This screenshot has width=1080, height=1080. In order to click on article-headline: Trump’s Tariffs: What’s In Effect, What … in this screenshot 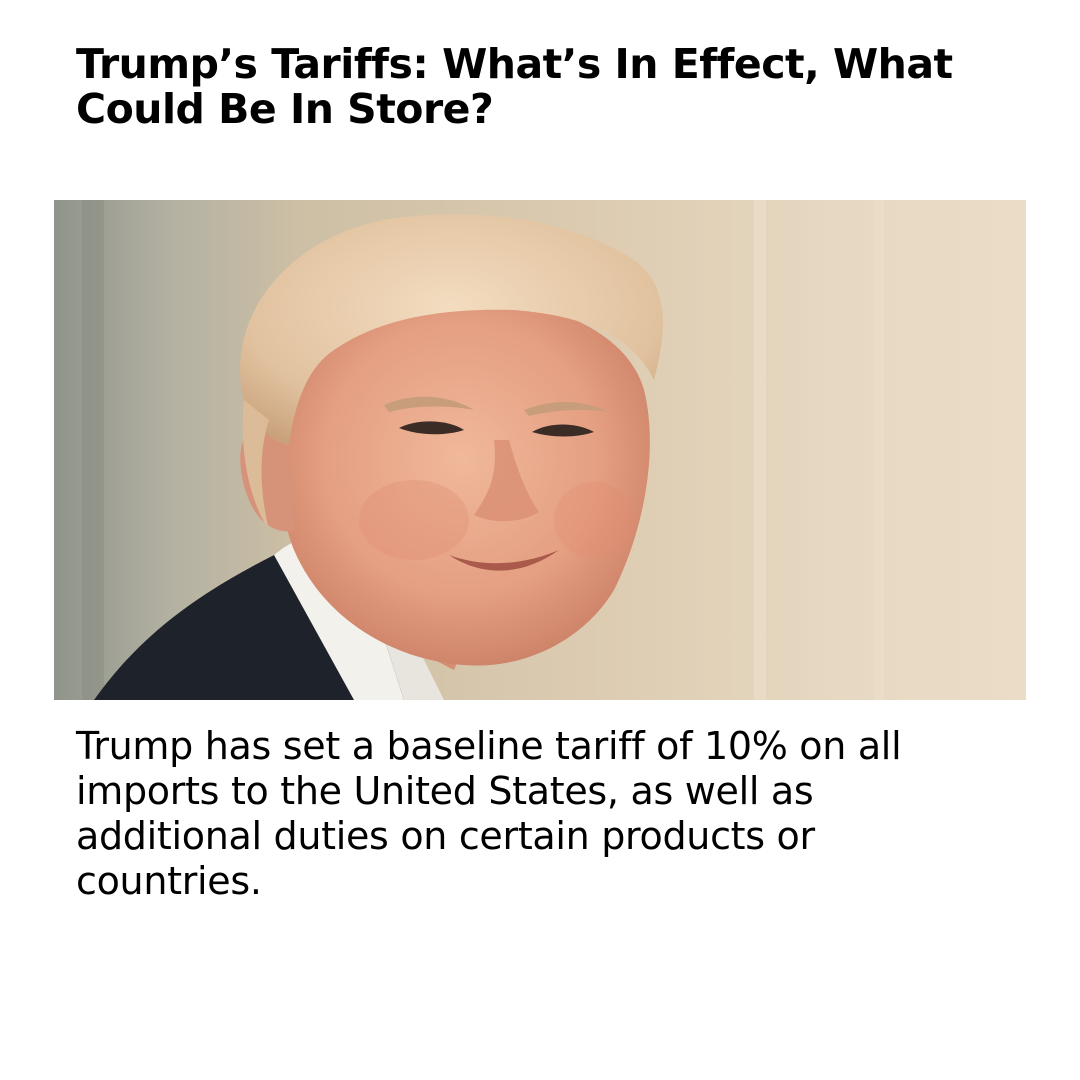, I will do `click(536, 87)`.